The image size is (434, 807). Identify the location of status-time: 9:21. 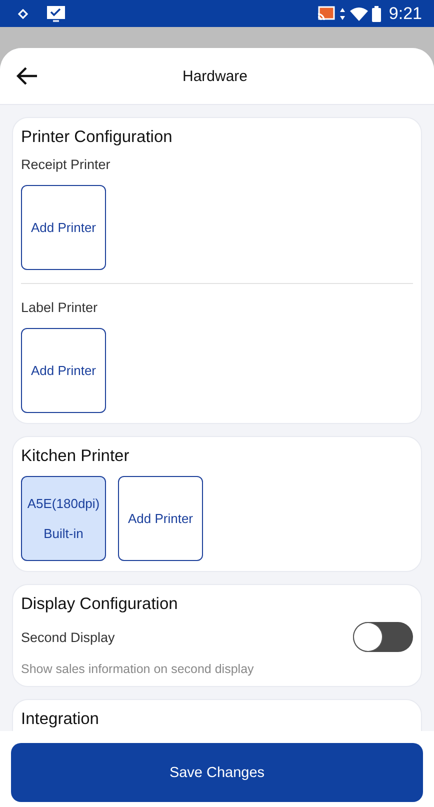
(405, 14).